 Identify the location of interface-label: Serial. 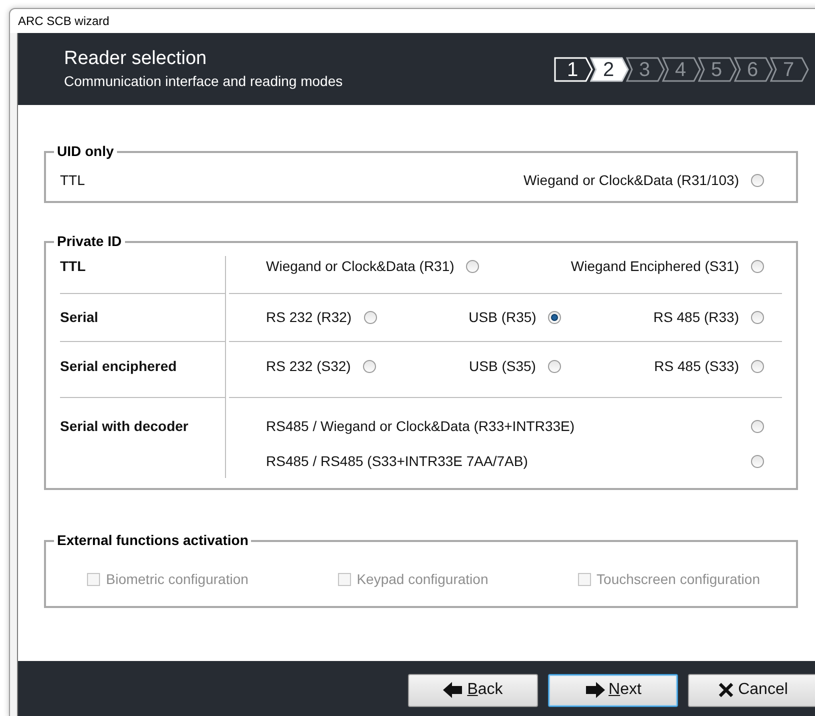
(79, 317).